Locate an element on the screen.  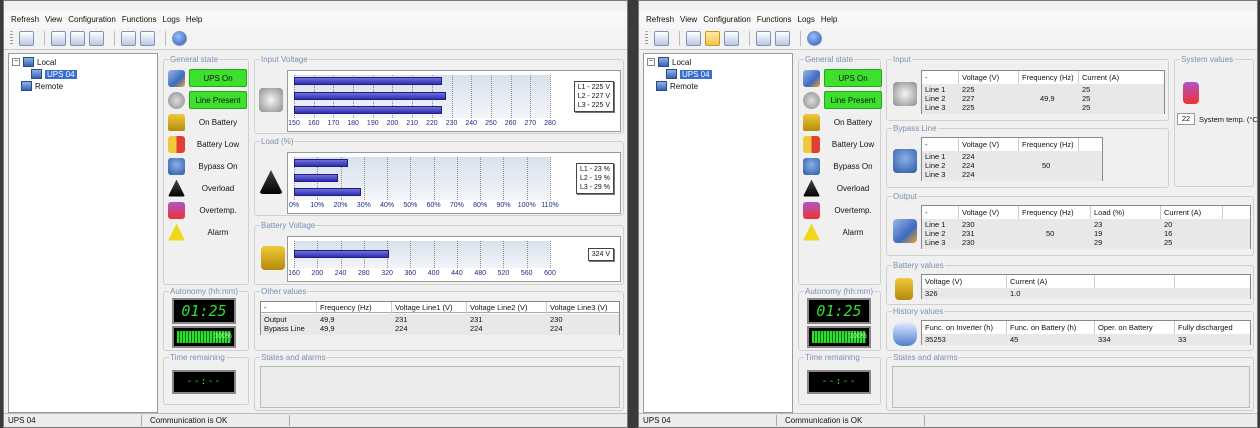
battery-values-table: Voltage (V) Current (A) 326 1.0 is located at coordinates (1086, 286).